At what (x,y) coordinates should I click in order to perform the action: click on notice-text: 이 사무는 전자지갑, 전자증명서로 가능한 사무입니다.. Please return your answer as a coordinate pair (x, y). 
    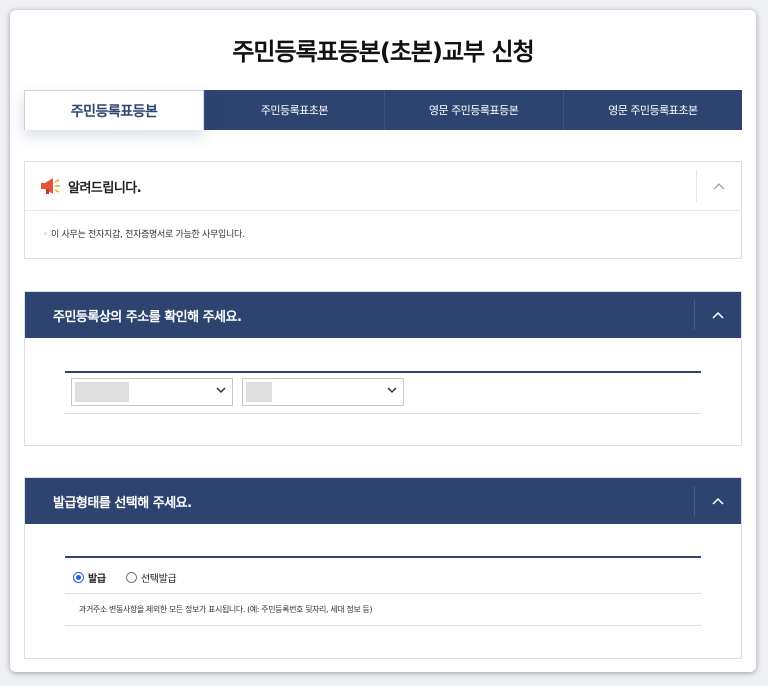
    Looking at the image, I should click on (148, 235).